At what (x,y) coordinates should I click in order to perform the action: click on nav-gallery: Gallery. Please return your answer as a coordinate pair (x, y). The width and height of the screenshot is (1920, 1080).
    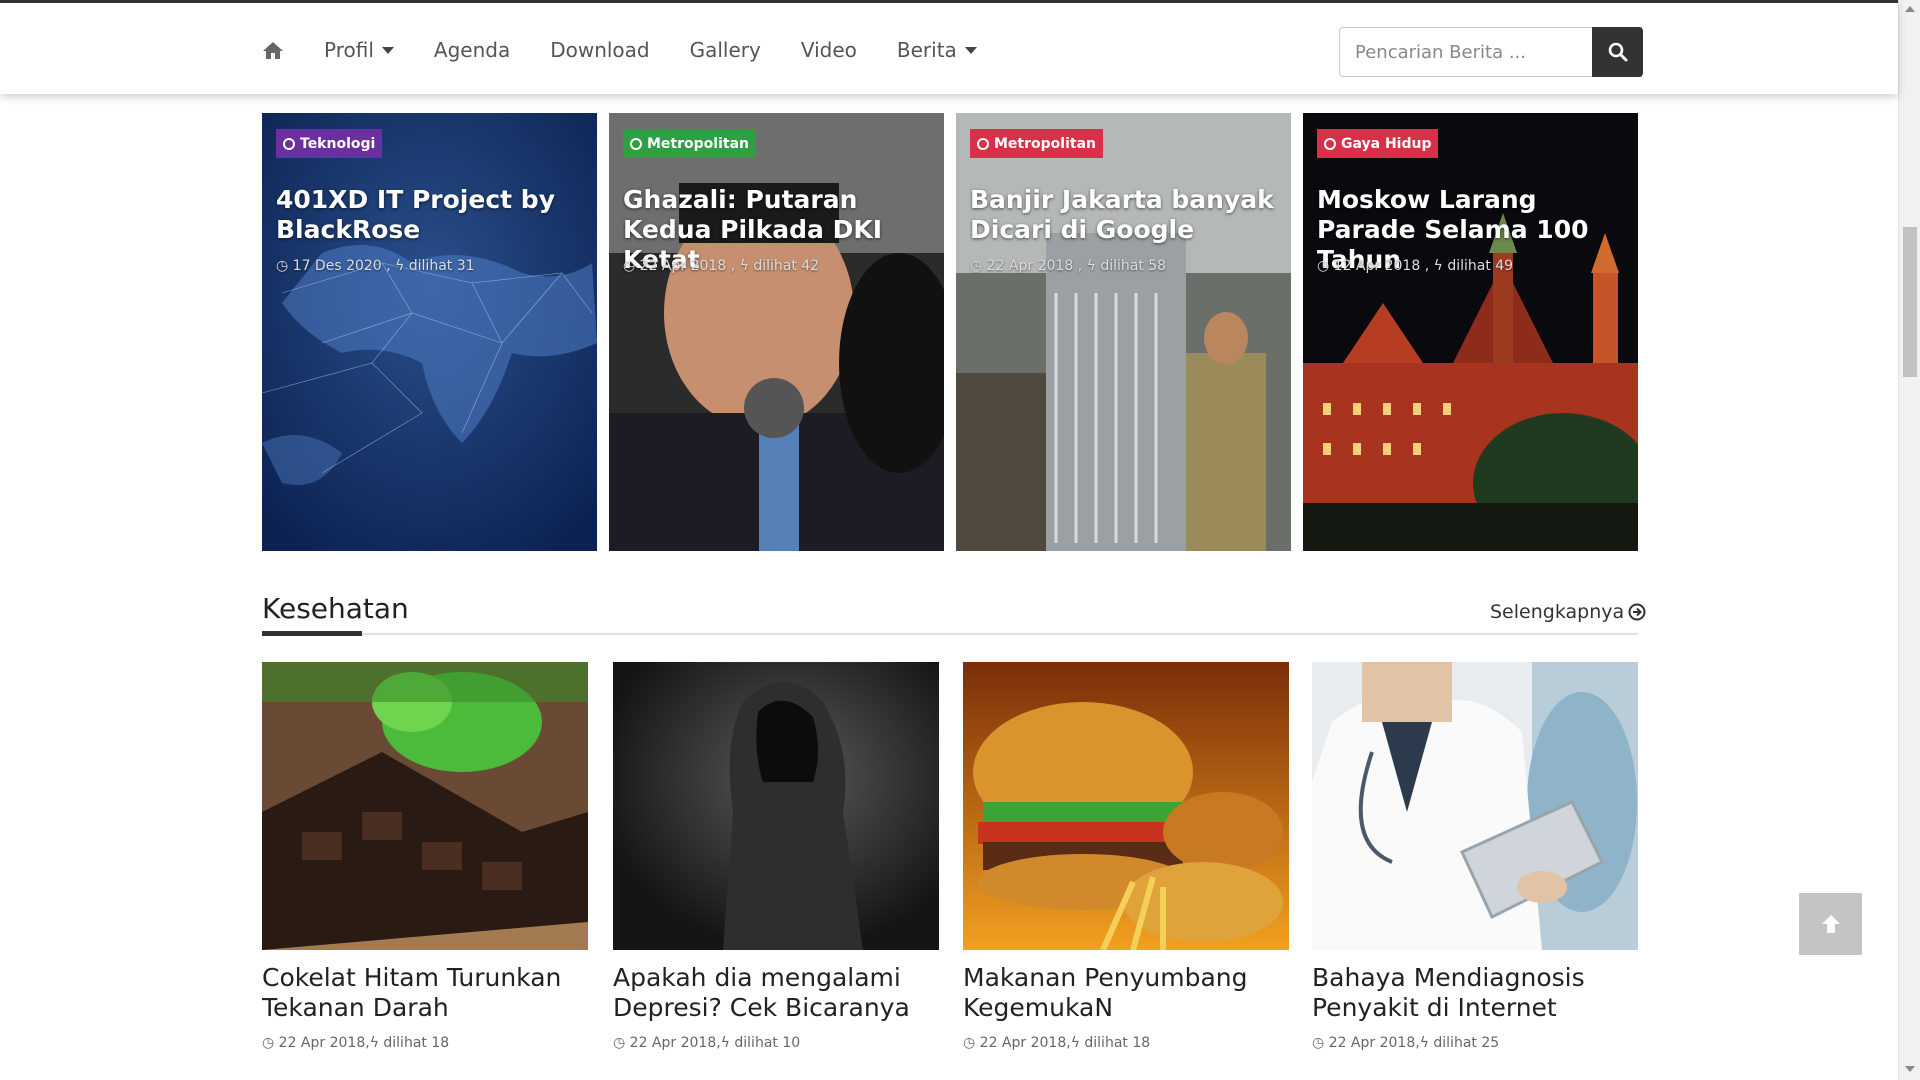
    Looking at the image, I should click on (725, 50).